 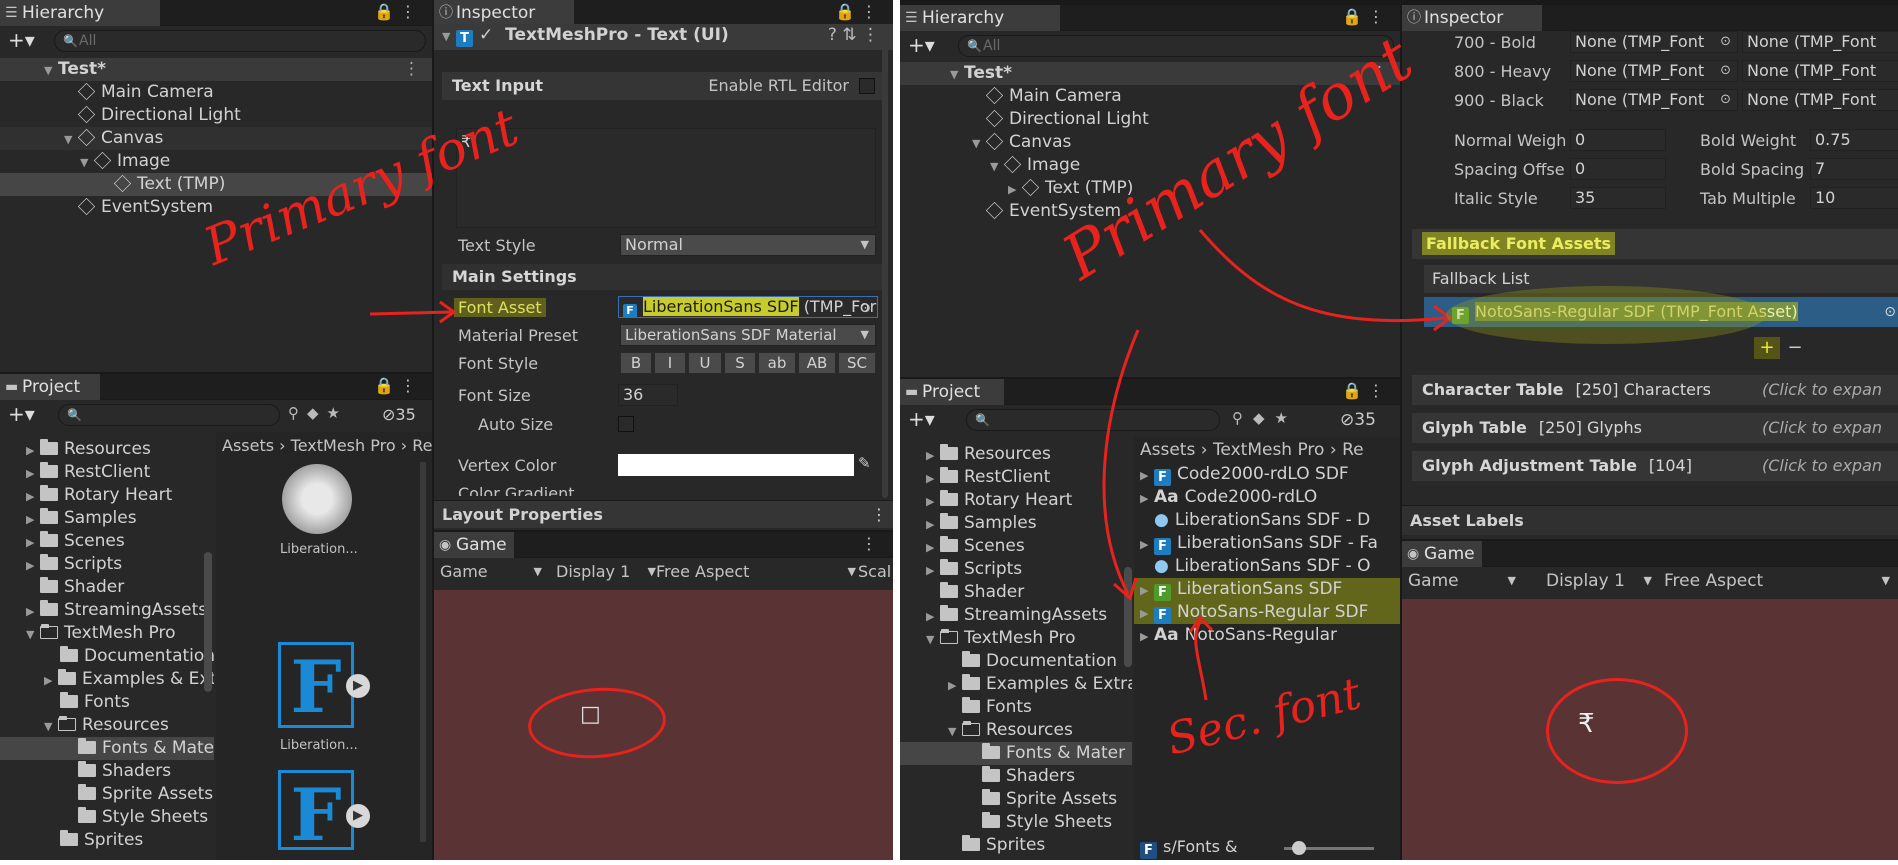 I want to click on normal-weight-field: 0, so click(x=1618, y=140).